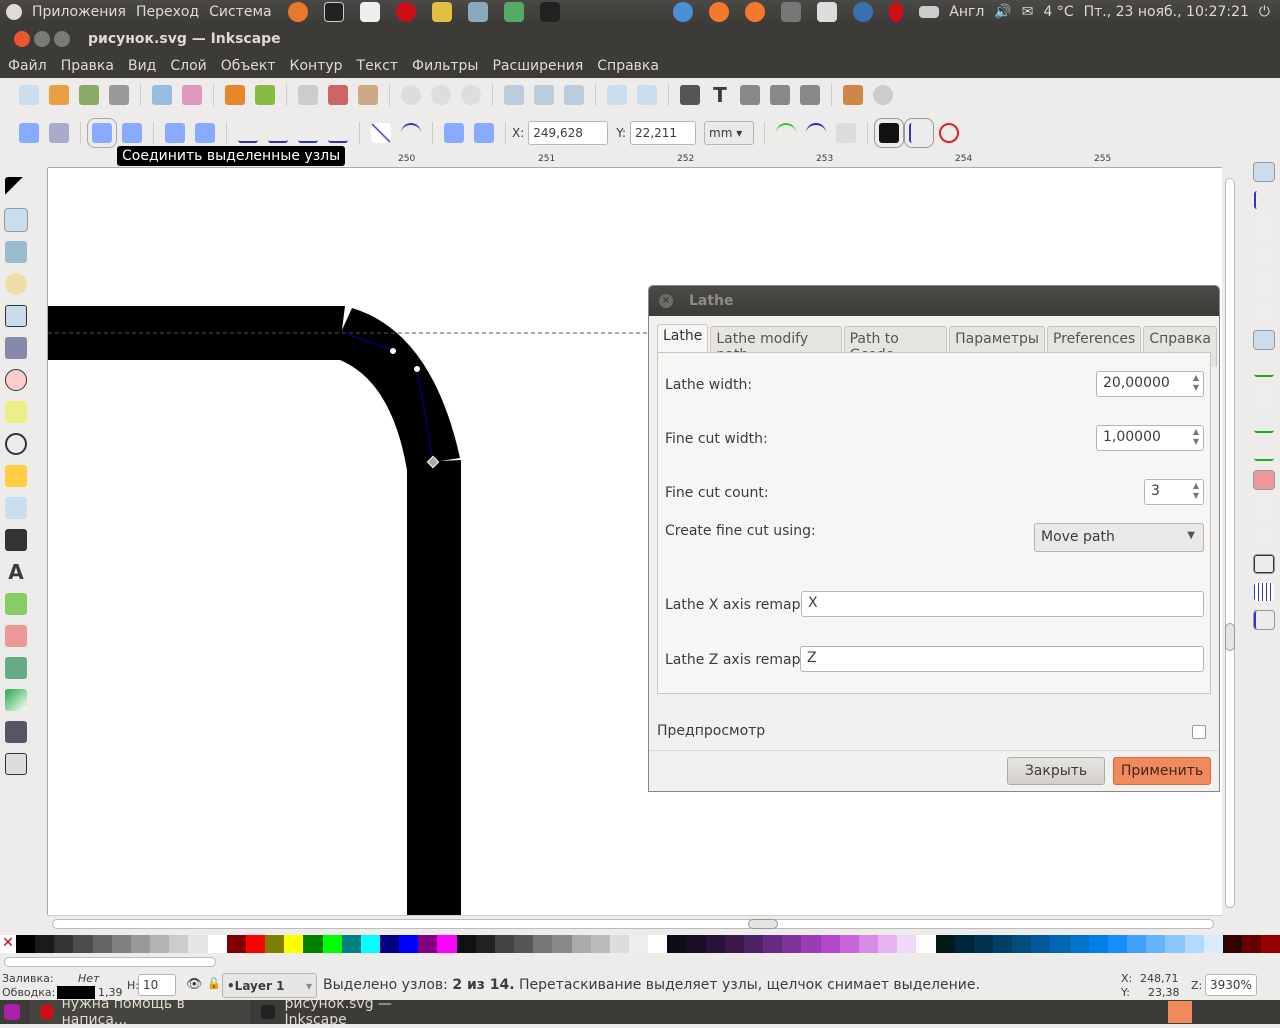 Image resolution: width=1280 pixels, height=1028 pixels. Describe the element at coordinates (353, 1012) in the screenshot. I see `taskbar-item-inkscape: рисунок.svg — Inkscape` at that location.